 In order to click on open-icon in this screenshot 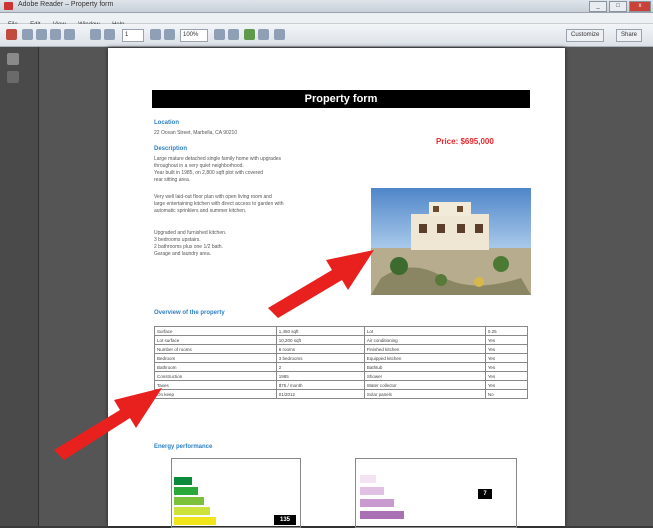, I will do `click(27, 34)`.